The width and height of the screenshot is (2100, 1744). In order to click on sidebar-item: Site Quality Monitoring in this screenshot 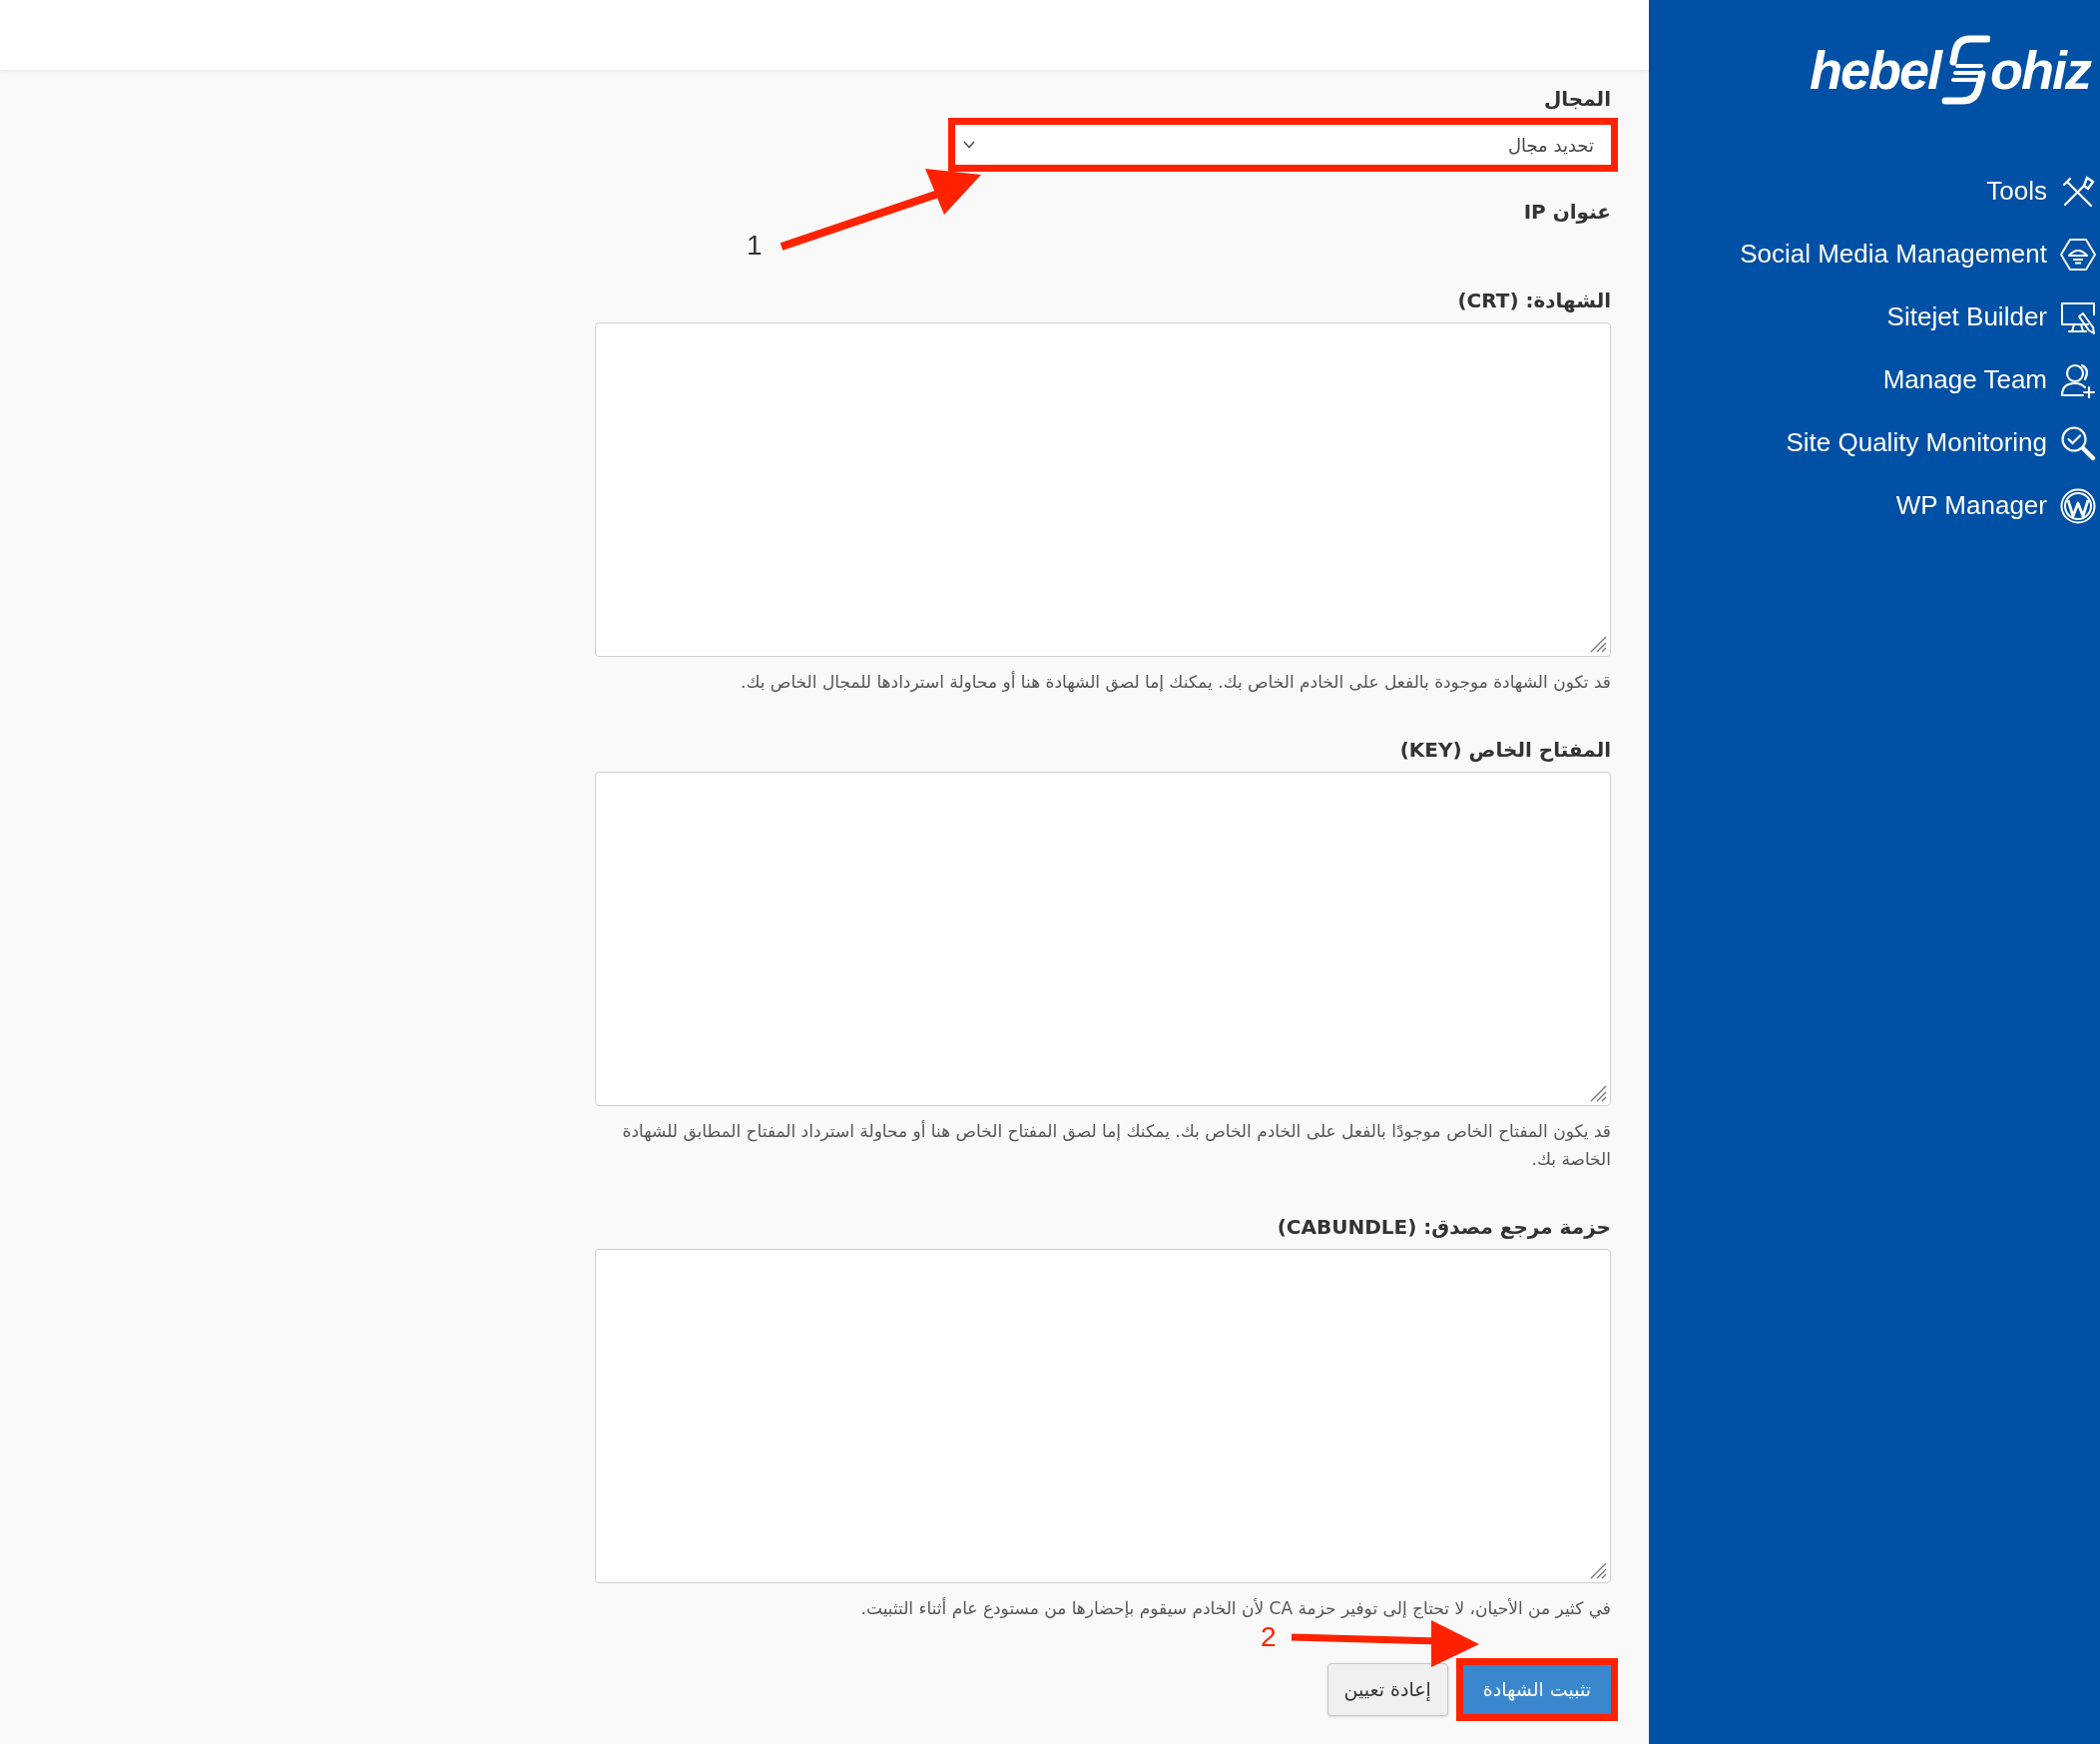, I will do `click(1941, 442)`.